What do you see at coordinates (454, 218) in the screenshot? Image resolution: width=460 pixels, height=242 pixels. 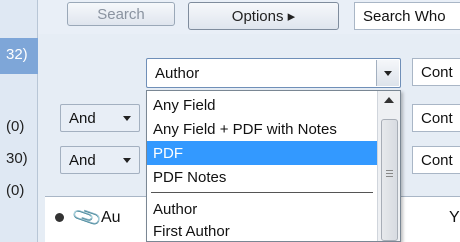 I see `column-header-year: Y` at bounding box center [454, 218].